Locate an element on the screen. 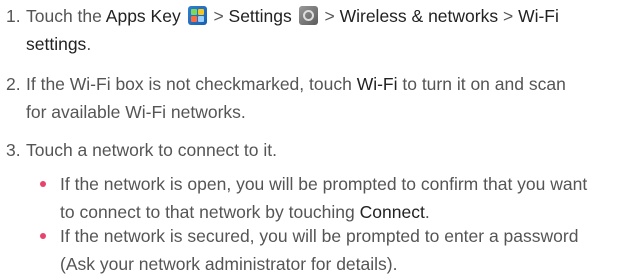 The width and height of the screenshot is (634, 278). step-number: 3. is located at coordinates (13, 150).